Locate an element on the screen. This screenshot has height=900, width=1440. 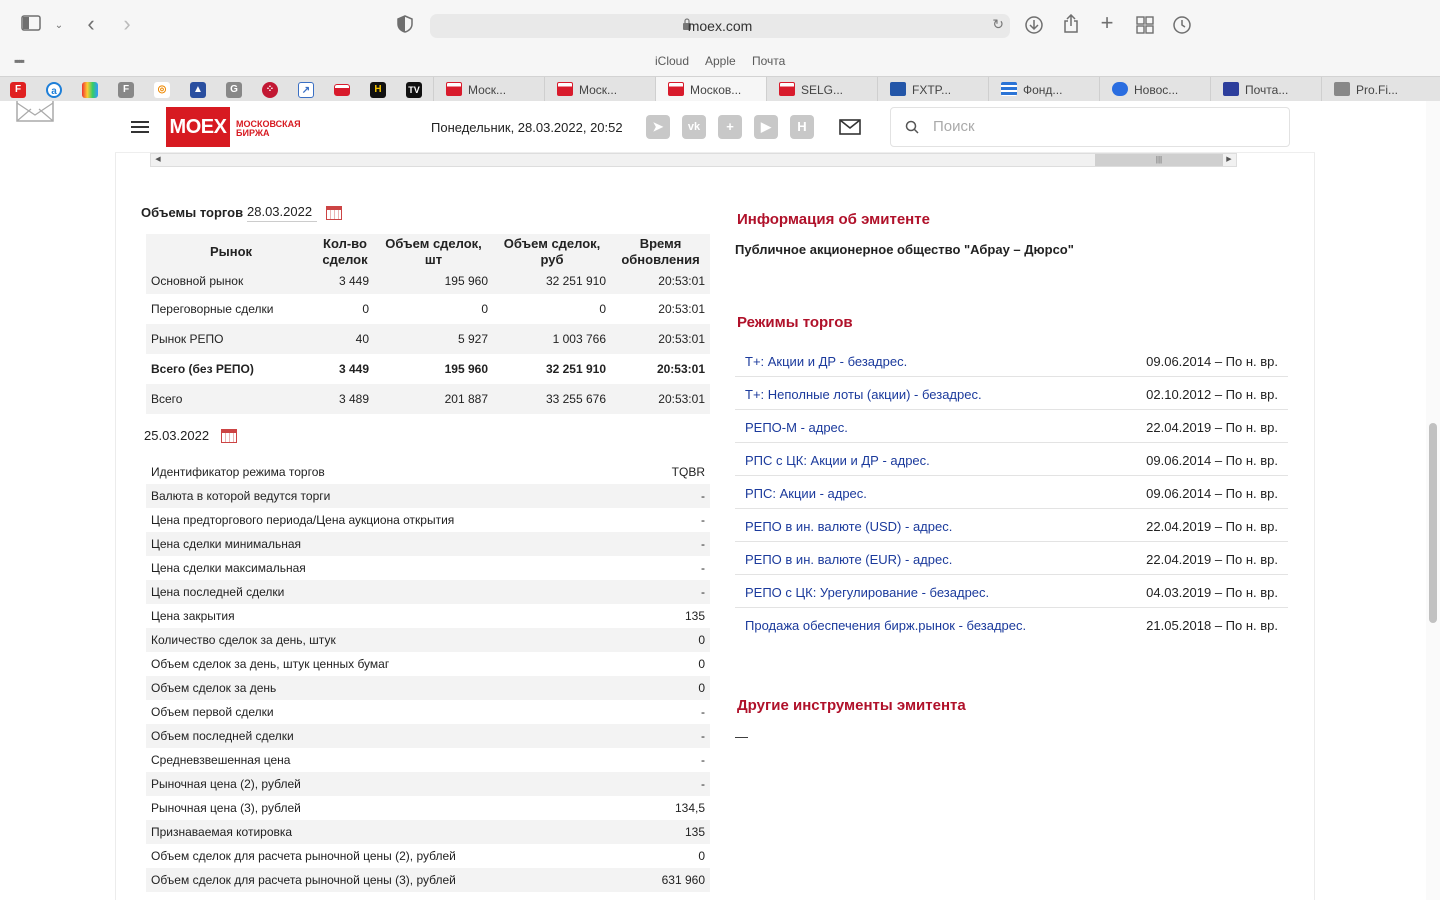
logo-subtitle: Московская биржа is located at coordinates (268, 129).